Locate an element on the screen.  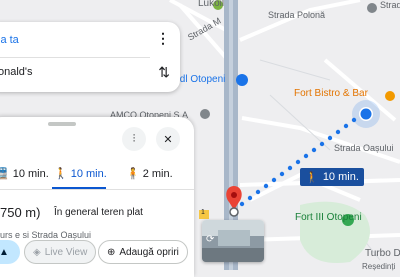
transit-icon: 🚆 is located at coordinates (5, 174).